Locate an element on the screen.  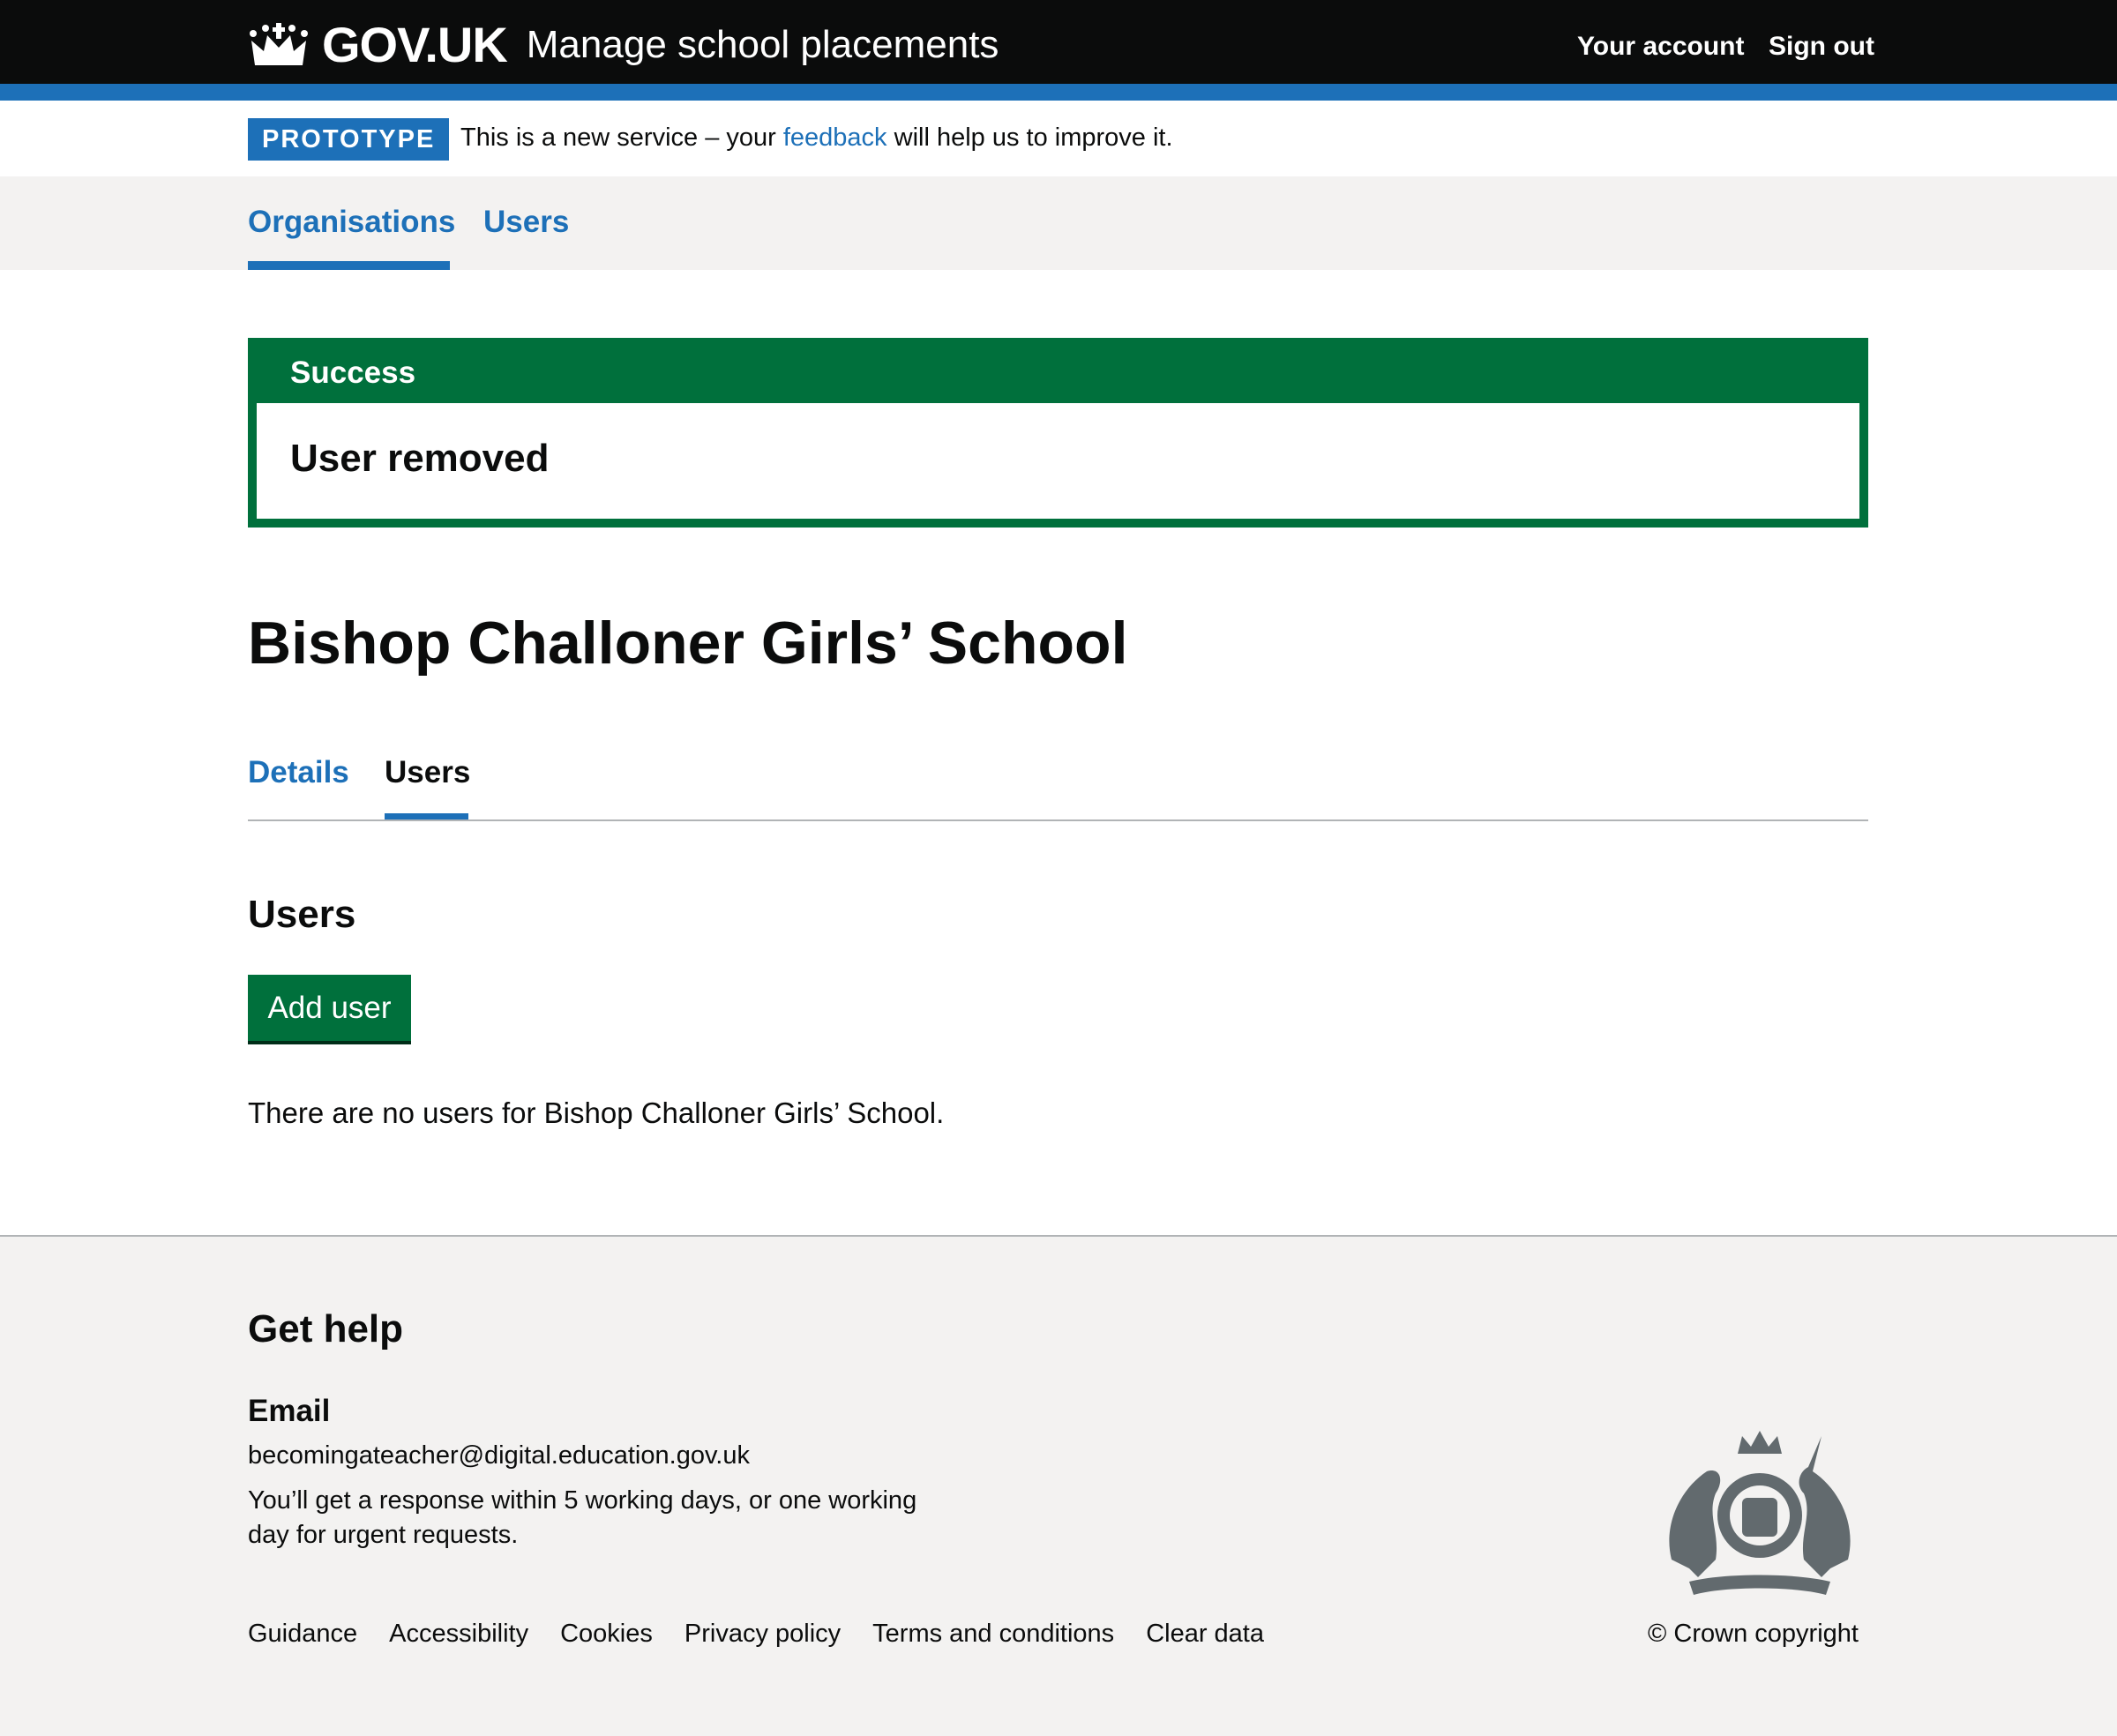
success-banner-title: Success is located at coordinates (1058, 375).